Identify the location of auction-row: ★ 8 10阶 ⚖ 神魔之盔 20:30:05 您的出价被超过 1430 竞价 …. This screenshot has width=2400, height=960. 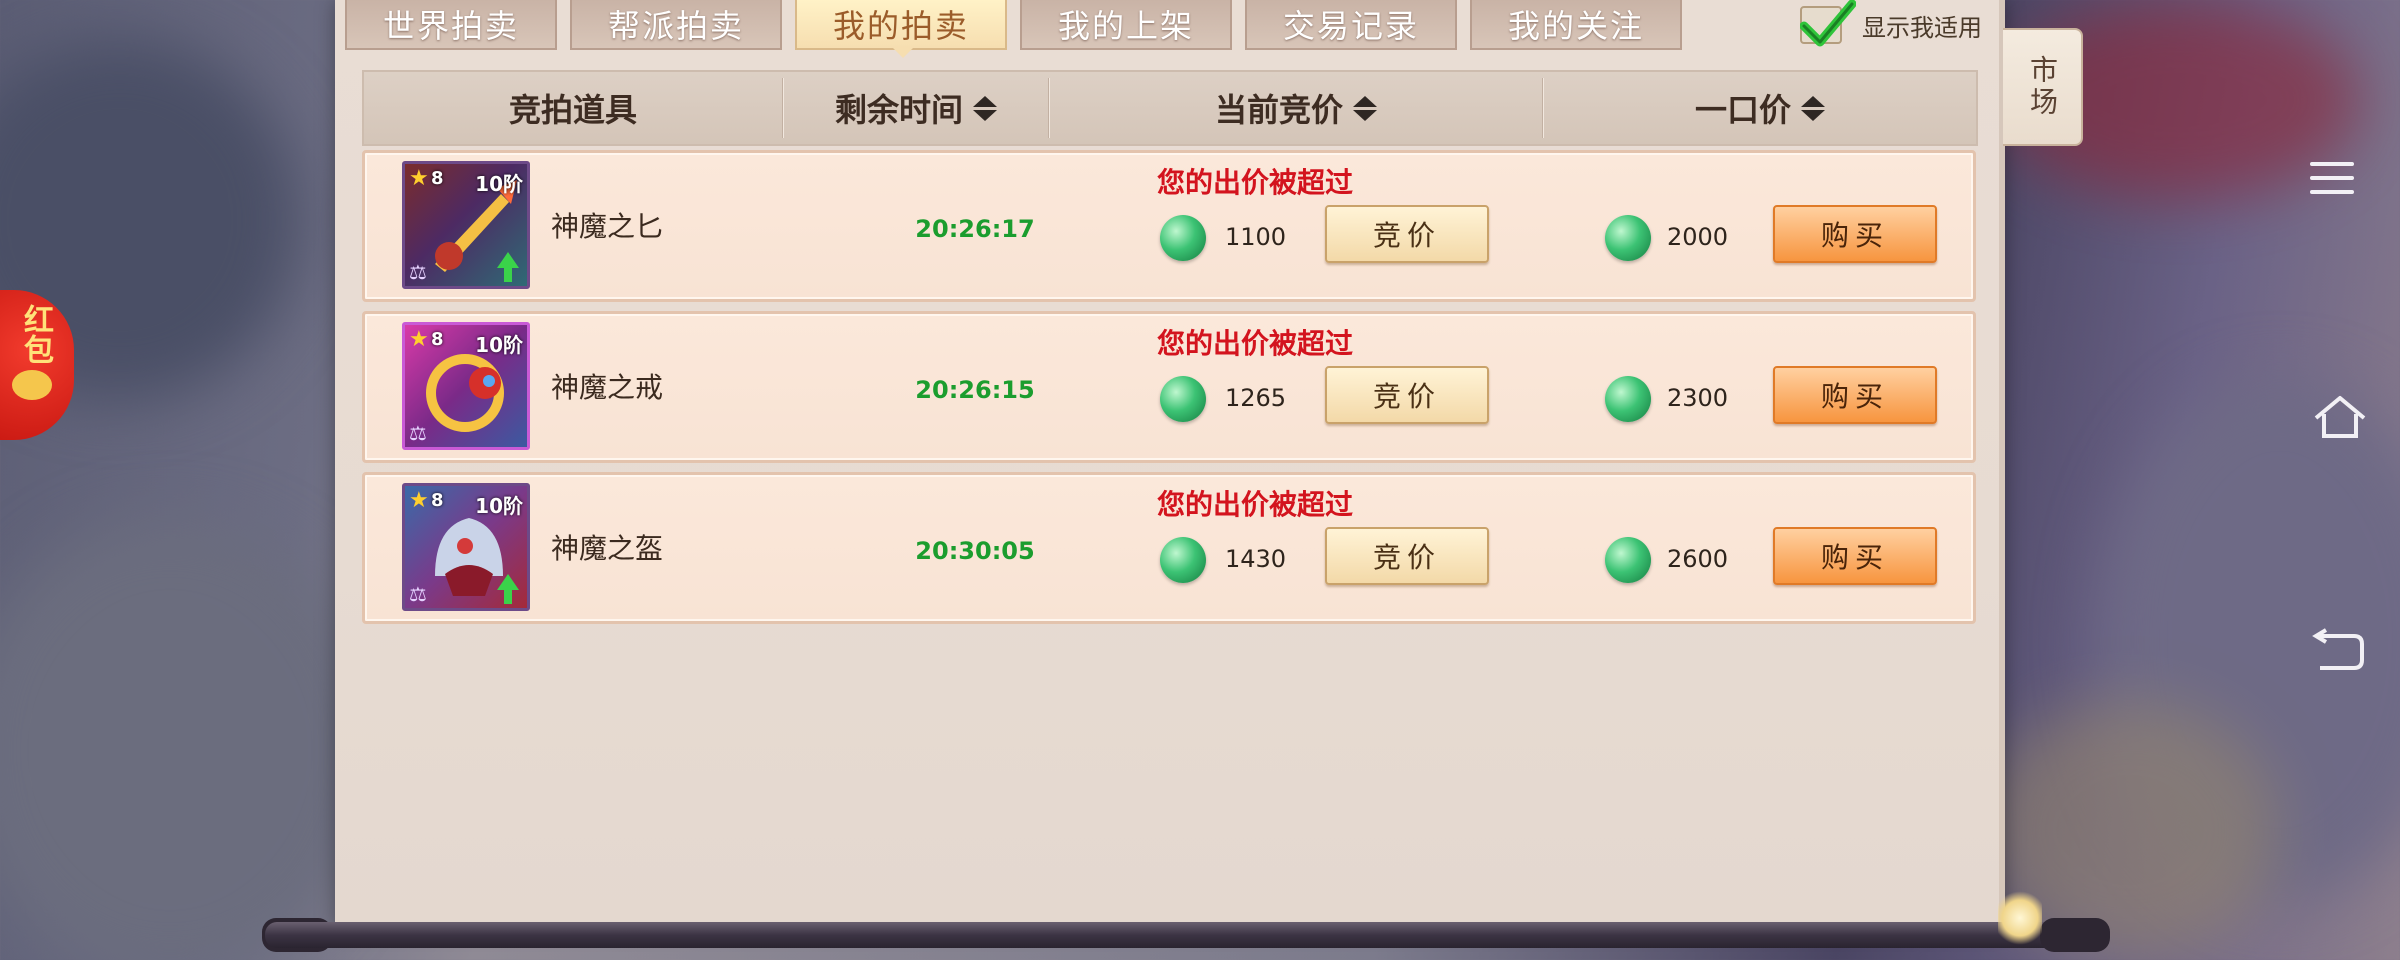
(1169, 548).